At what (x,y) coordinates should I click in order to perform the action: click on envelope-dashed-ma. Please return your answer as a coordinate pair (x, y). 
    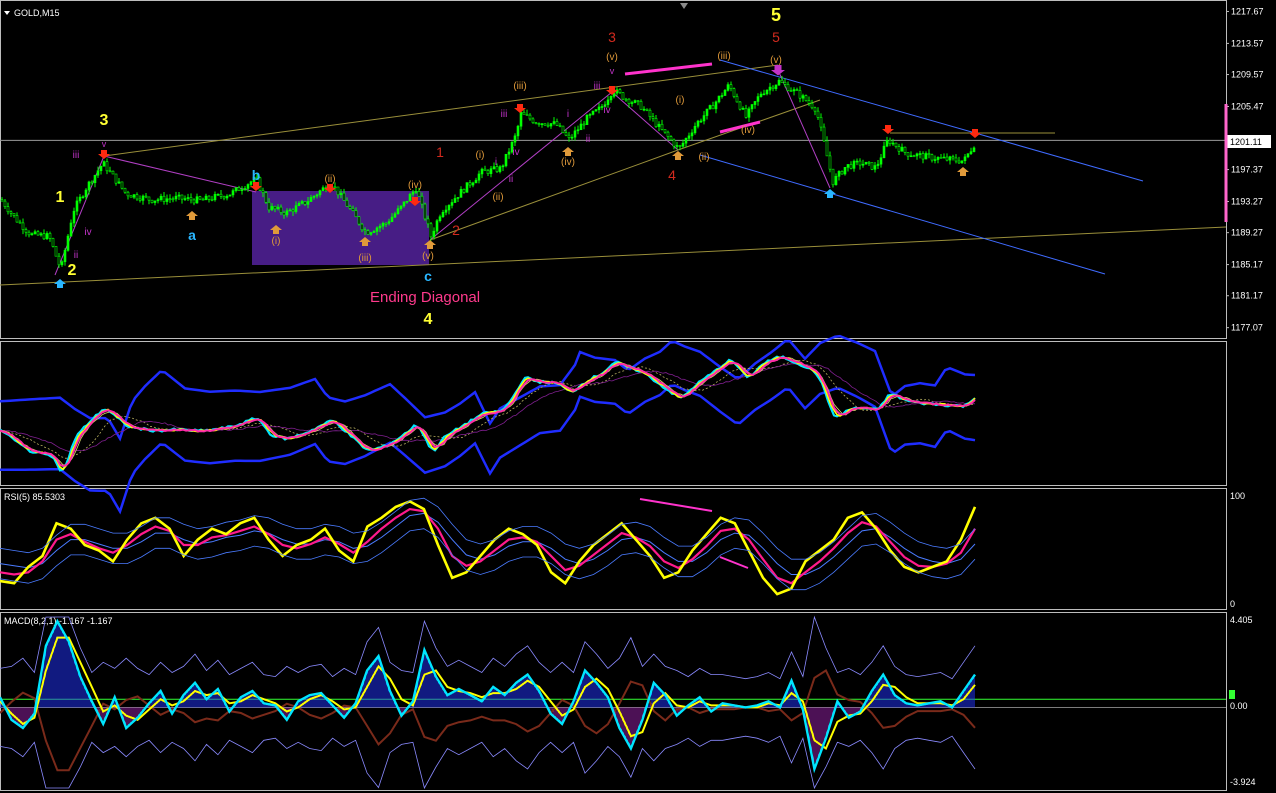
    Looking at the image, I should click on (488, 409).